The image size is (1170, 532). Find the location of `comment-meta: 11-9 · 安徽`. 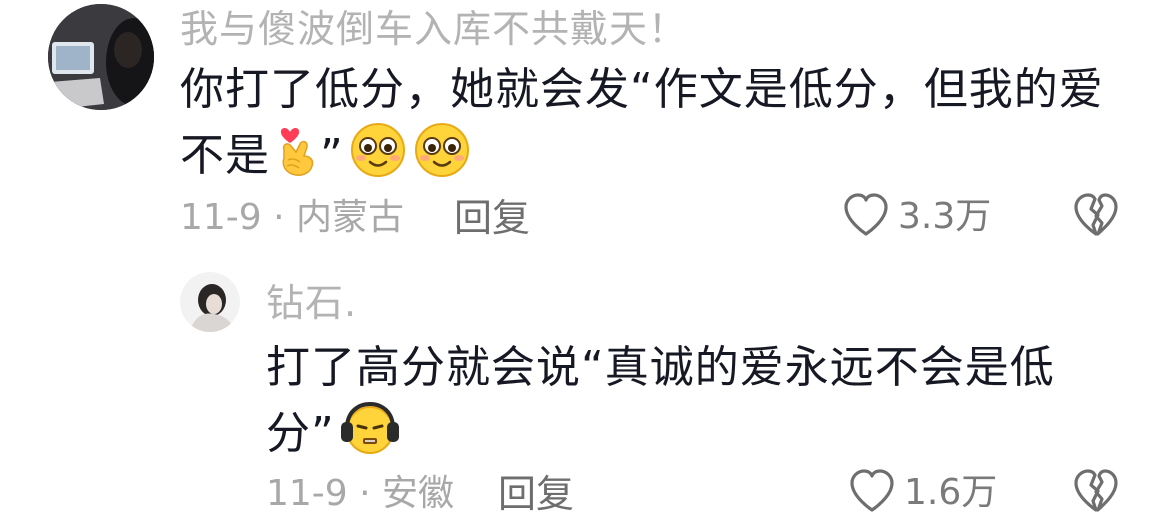

comment-meta: 11-9 · 安徽 is located at coordinates (360, 493).